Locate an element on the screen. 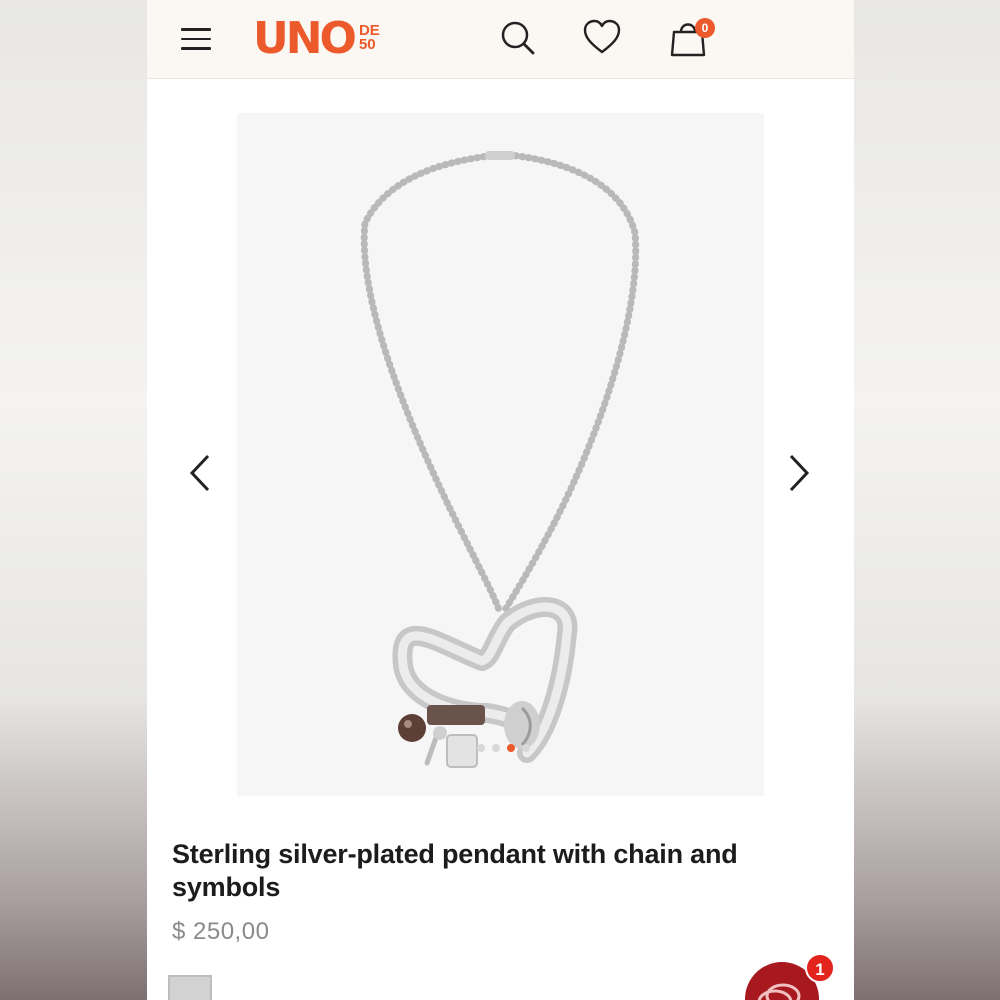  logo-wordmark: UNO is located at coordinates (305, 38).